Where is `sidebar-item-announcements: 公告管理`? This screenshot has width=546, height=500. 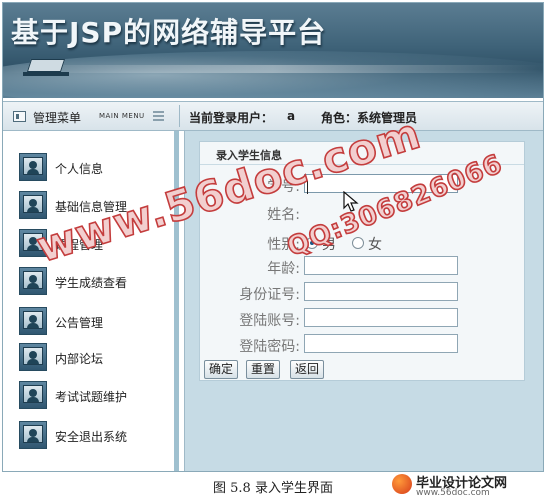 sidebar-item-announcements: 公告管理 is located at coordinates (94, 322).